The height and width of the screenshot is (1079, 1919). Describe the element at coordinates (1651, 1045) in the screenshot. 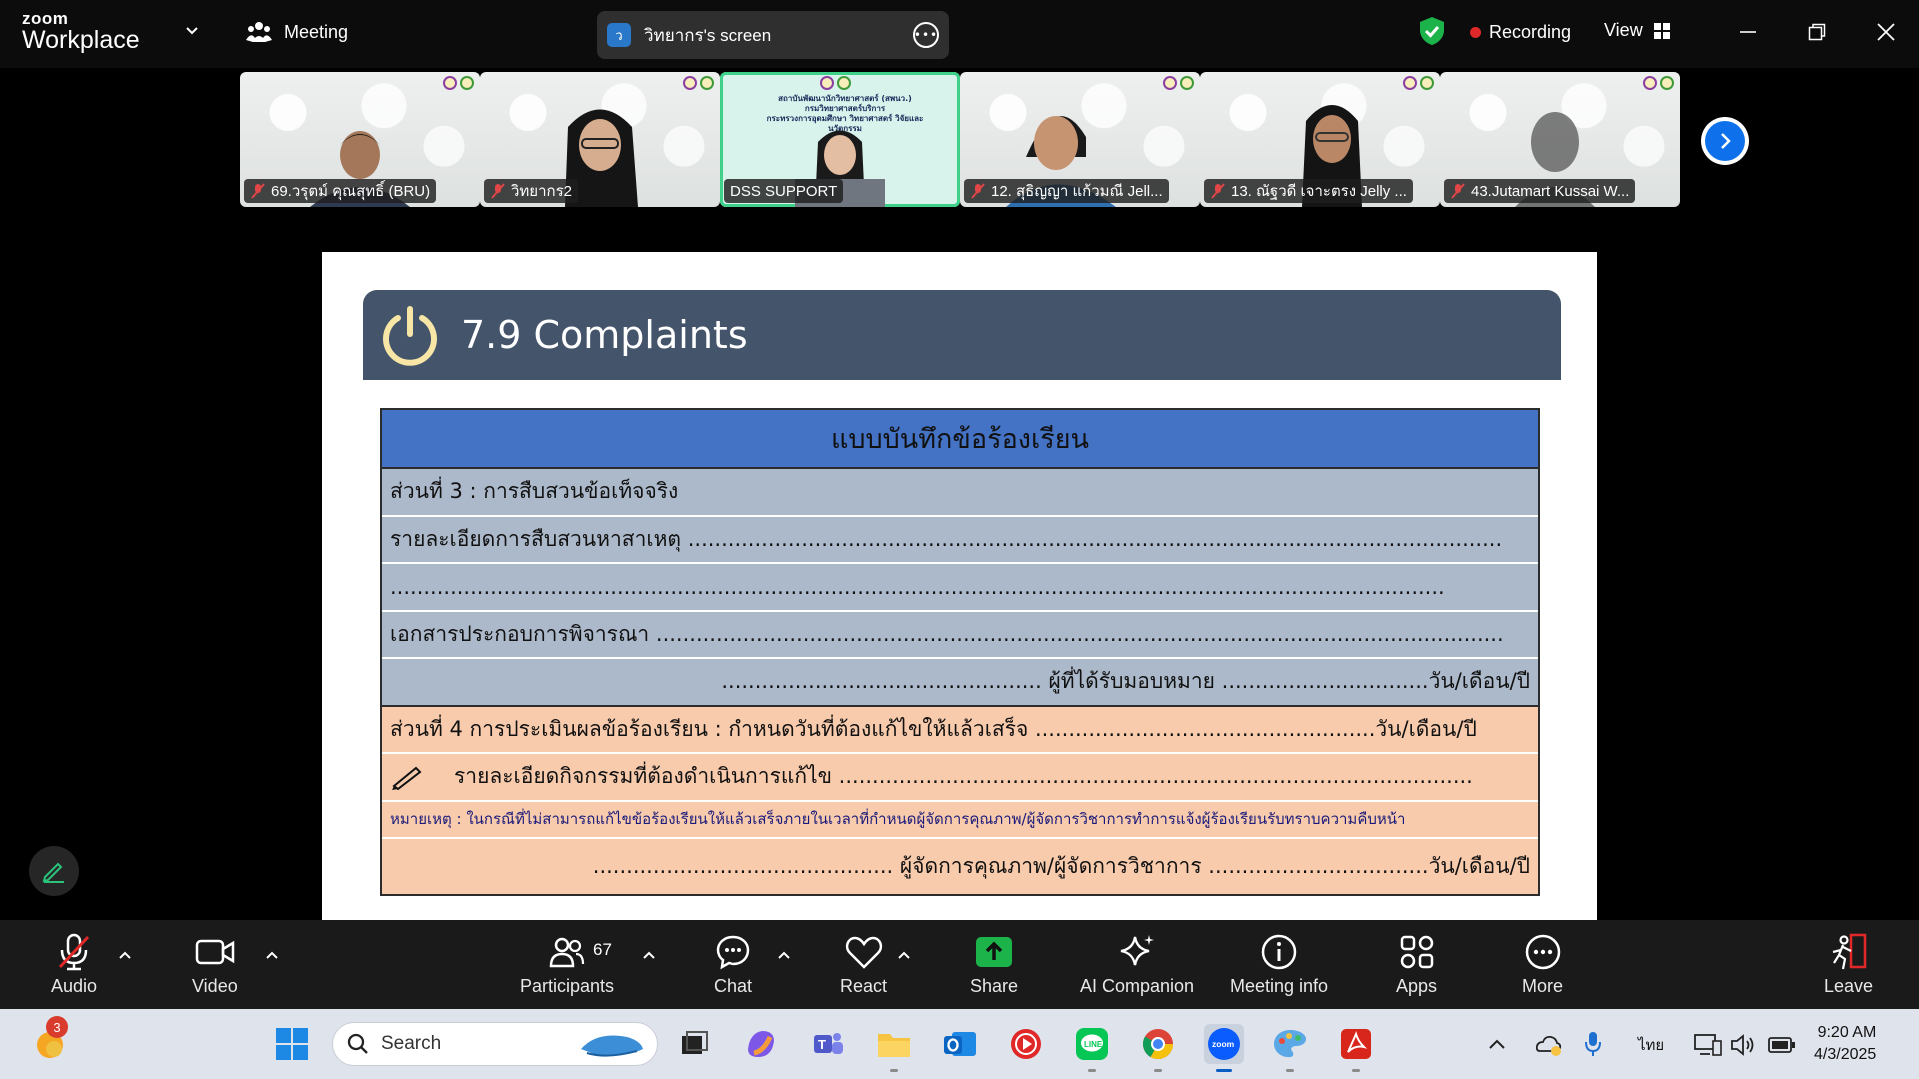

I see `input-language: ไทย` at that location.